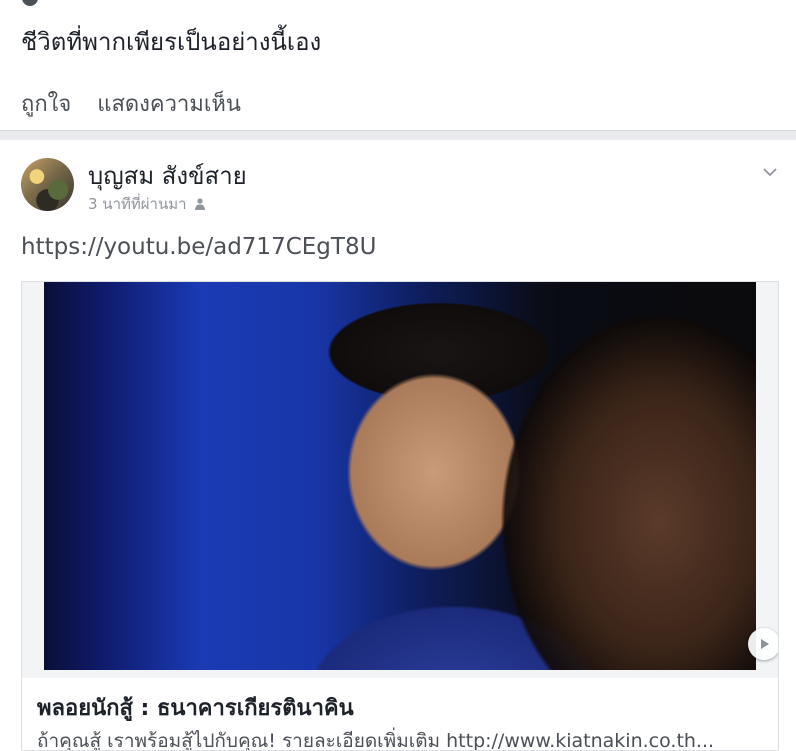 The image size is (796, 751). What do you see at coordinates (171, 42) in the screenshot?
I see `previous-post-text: ชีวิตที่พากเพียรเป็นอย่างนี้เอง` at bounding box center [171, 42].